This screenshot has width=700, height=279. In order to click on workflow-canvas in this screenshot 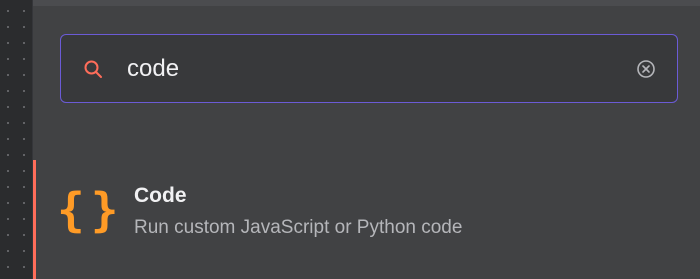, I will do `click(16, 139)`.